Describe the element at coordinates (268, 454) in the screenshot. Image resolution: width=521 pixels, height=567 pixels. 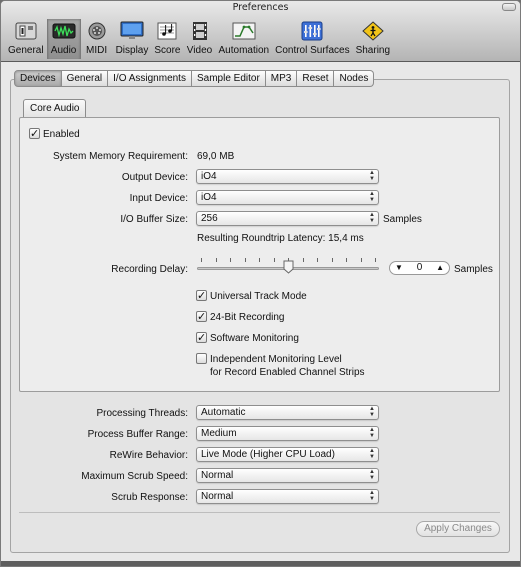
I see `rewire-behavior-value: Live Mode (Higher CPU Load)` at that location.